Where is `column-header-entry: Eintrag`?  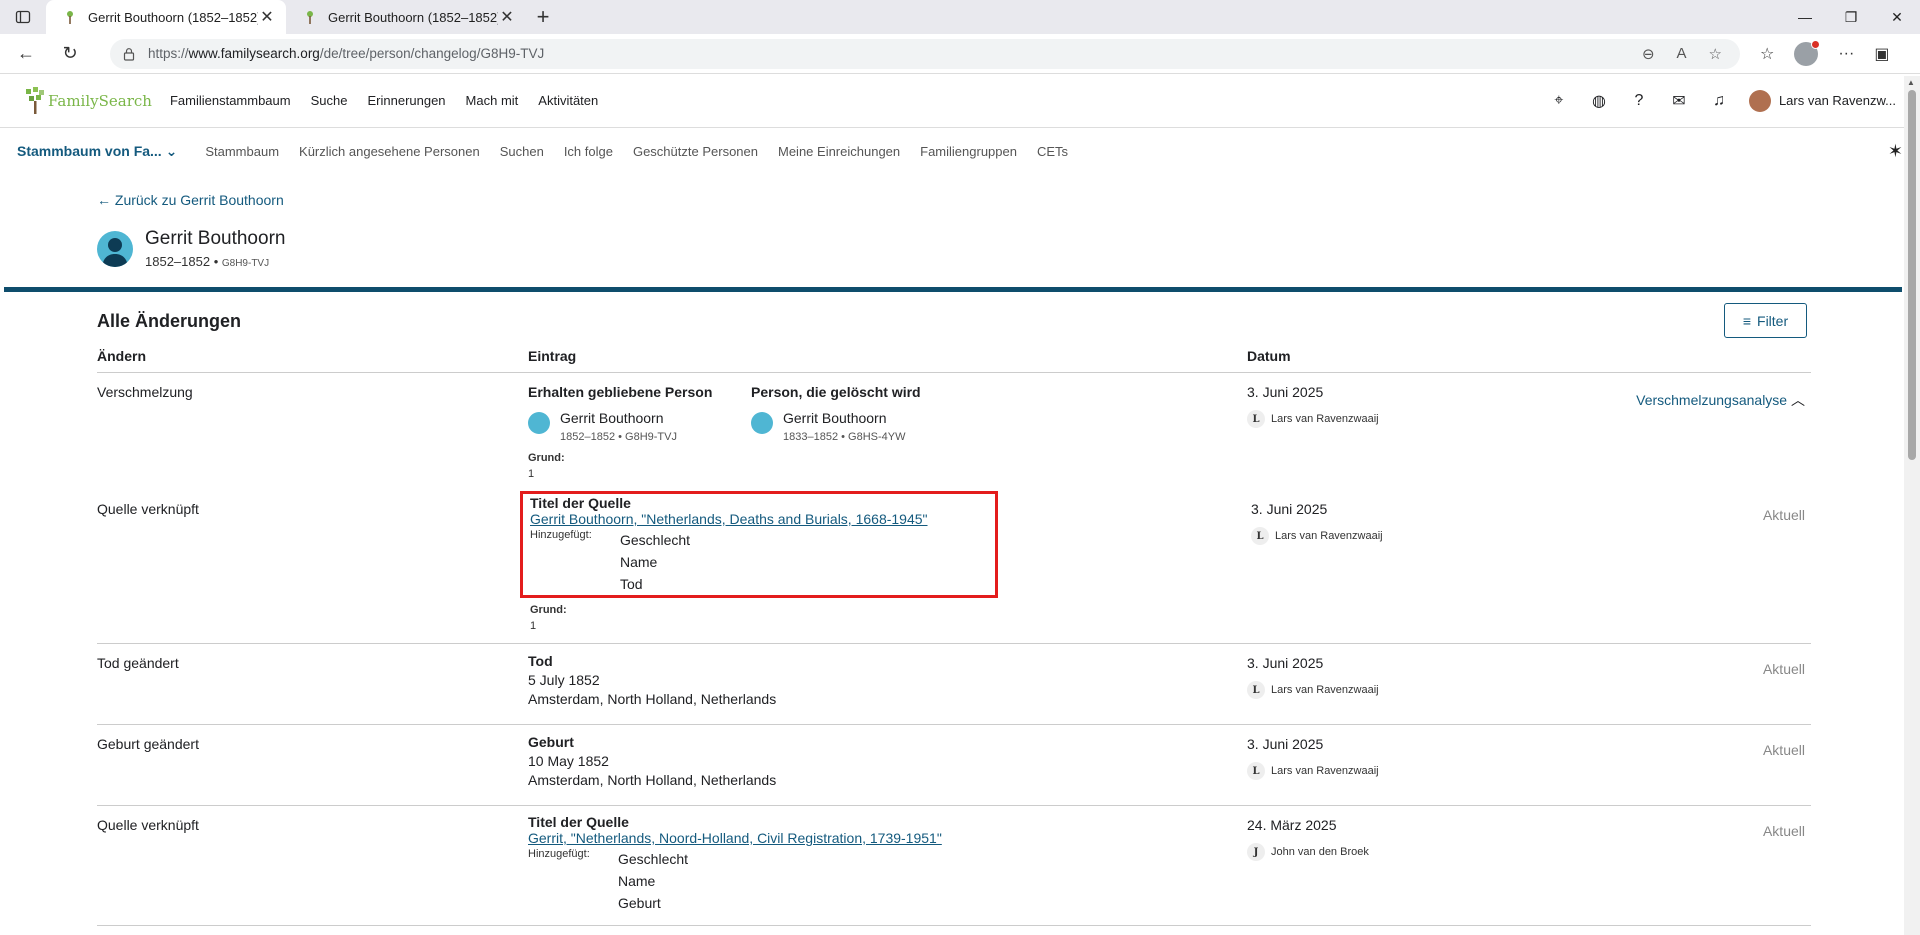 column-header-entry: Eintrag is located at coordinates (552, 356).